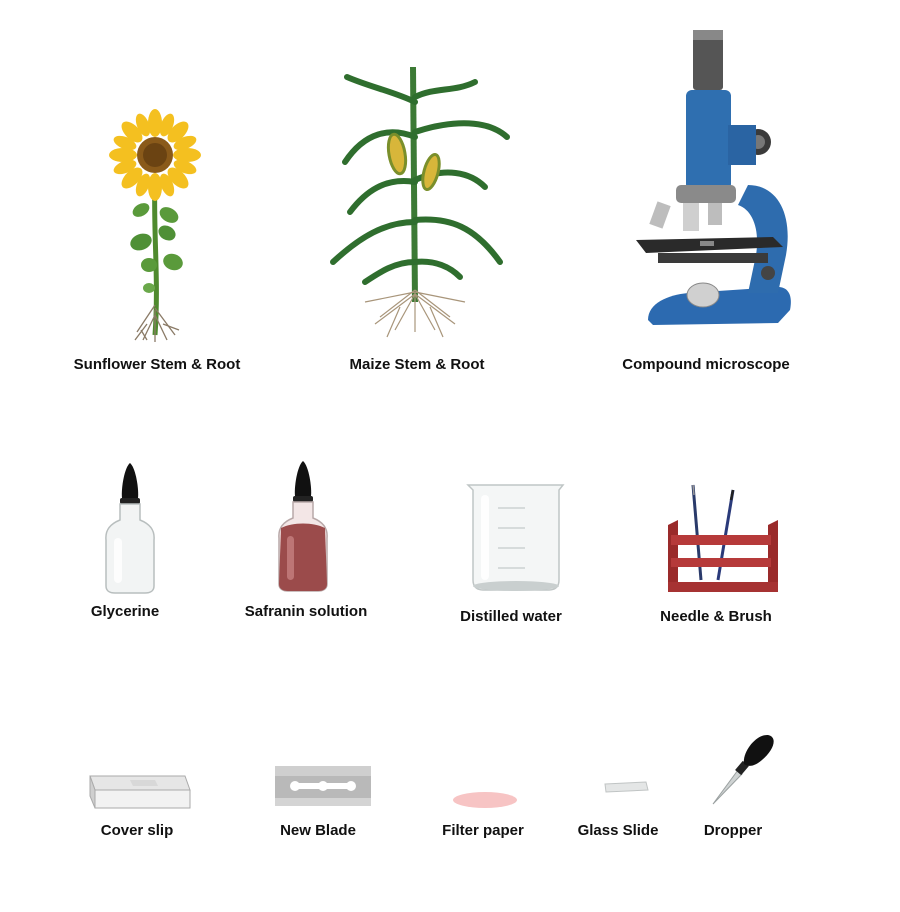 Image resolution: width=900 pixels, height=912 pixels. What do you see at coordinates (140, 792) in the screenshot?
I see `cover-slip-box-icon` at bounding box center [140, 792].